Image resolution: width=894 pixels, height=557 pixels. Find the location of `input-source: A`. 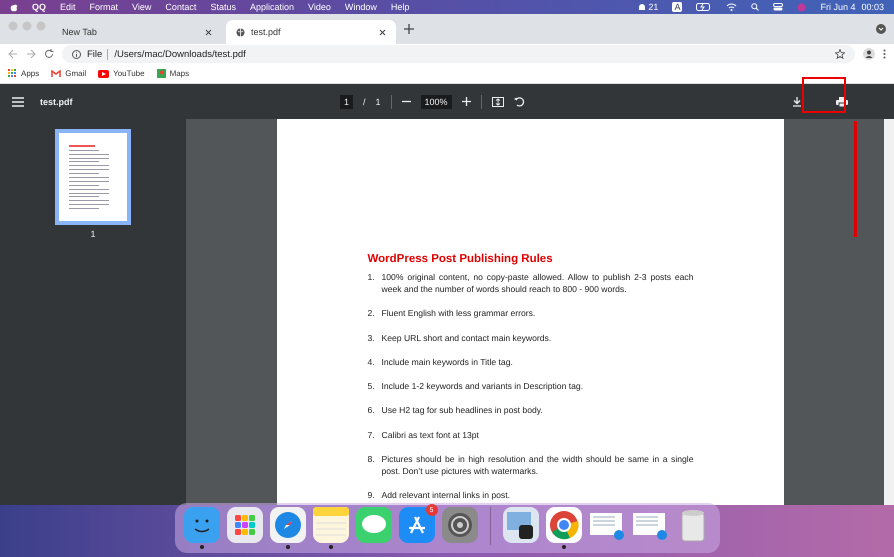

input-source: A is located at coordinates (677, 7).